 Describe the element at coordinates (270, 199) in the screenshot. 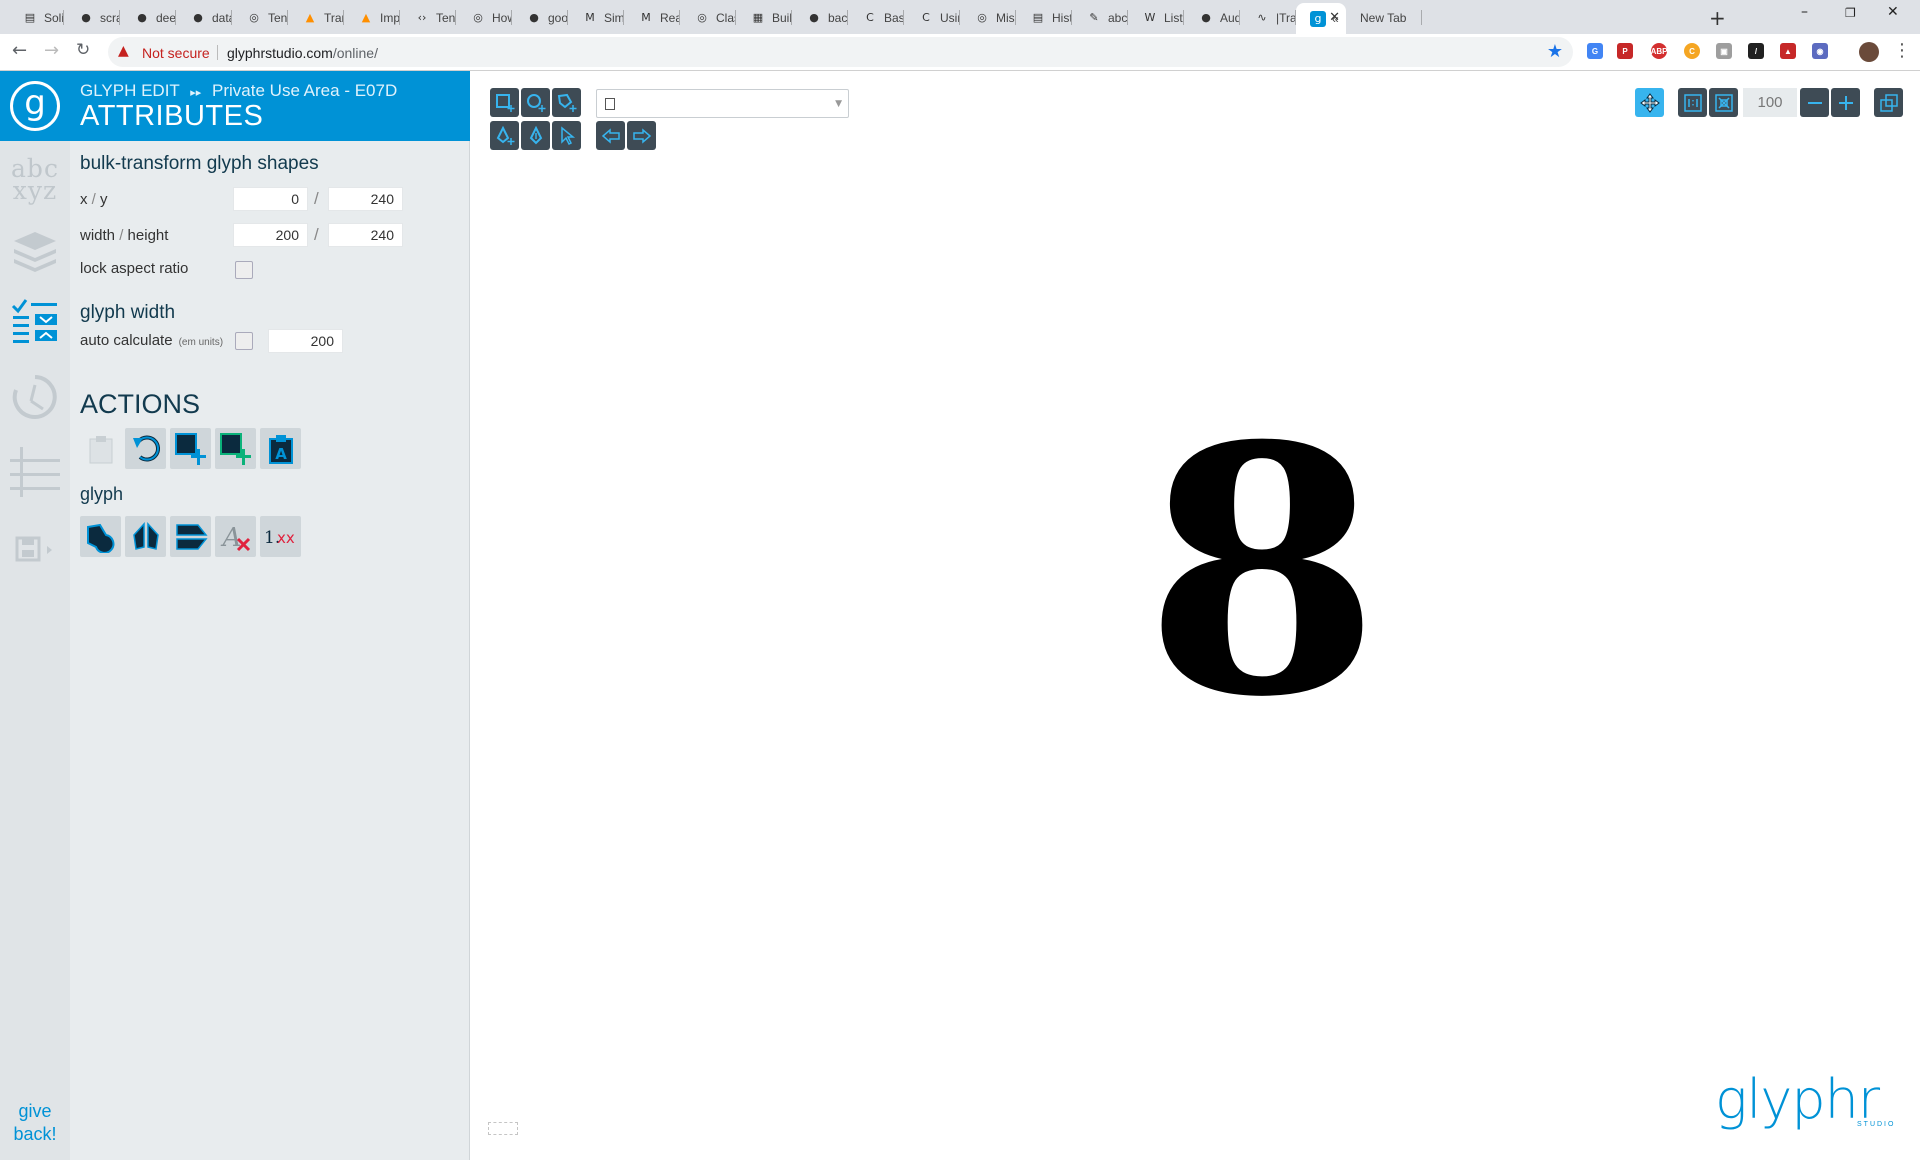

I see `x-input: 0` at that location.